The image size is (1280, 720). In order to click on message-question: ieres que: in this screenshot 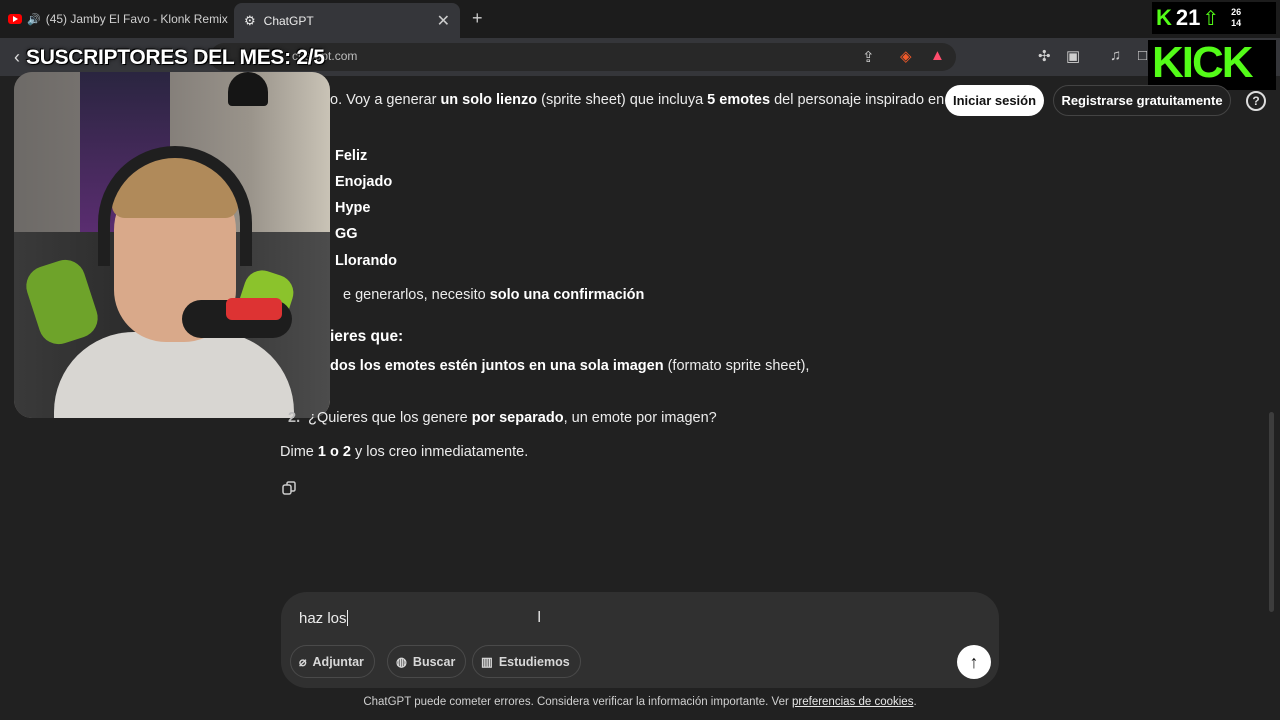, I will do `click(690, 337)`.